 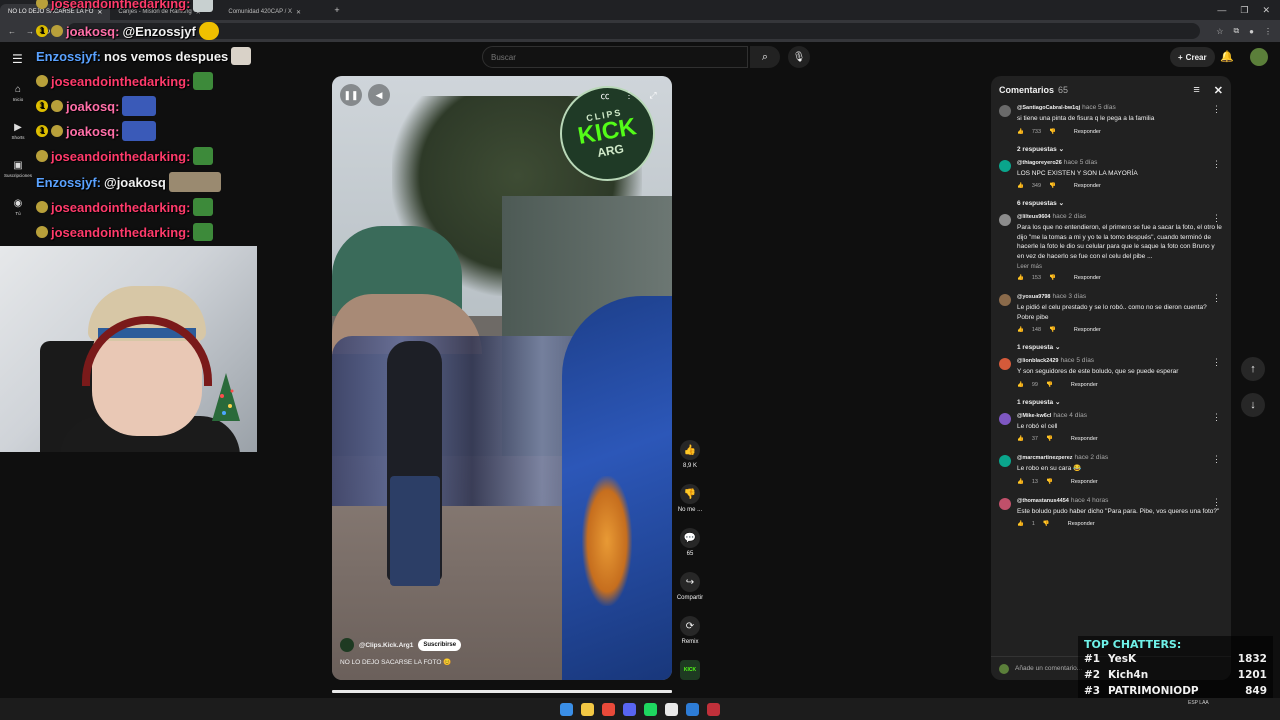 What do you see at coordinates (386, 645) in the screenshot?
I see `channel-name: @Clips.Kick.Arg1` at bounding box center [386, 645].